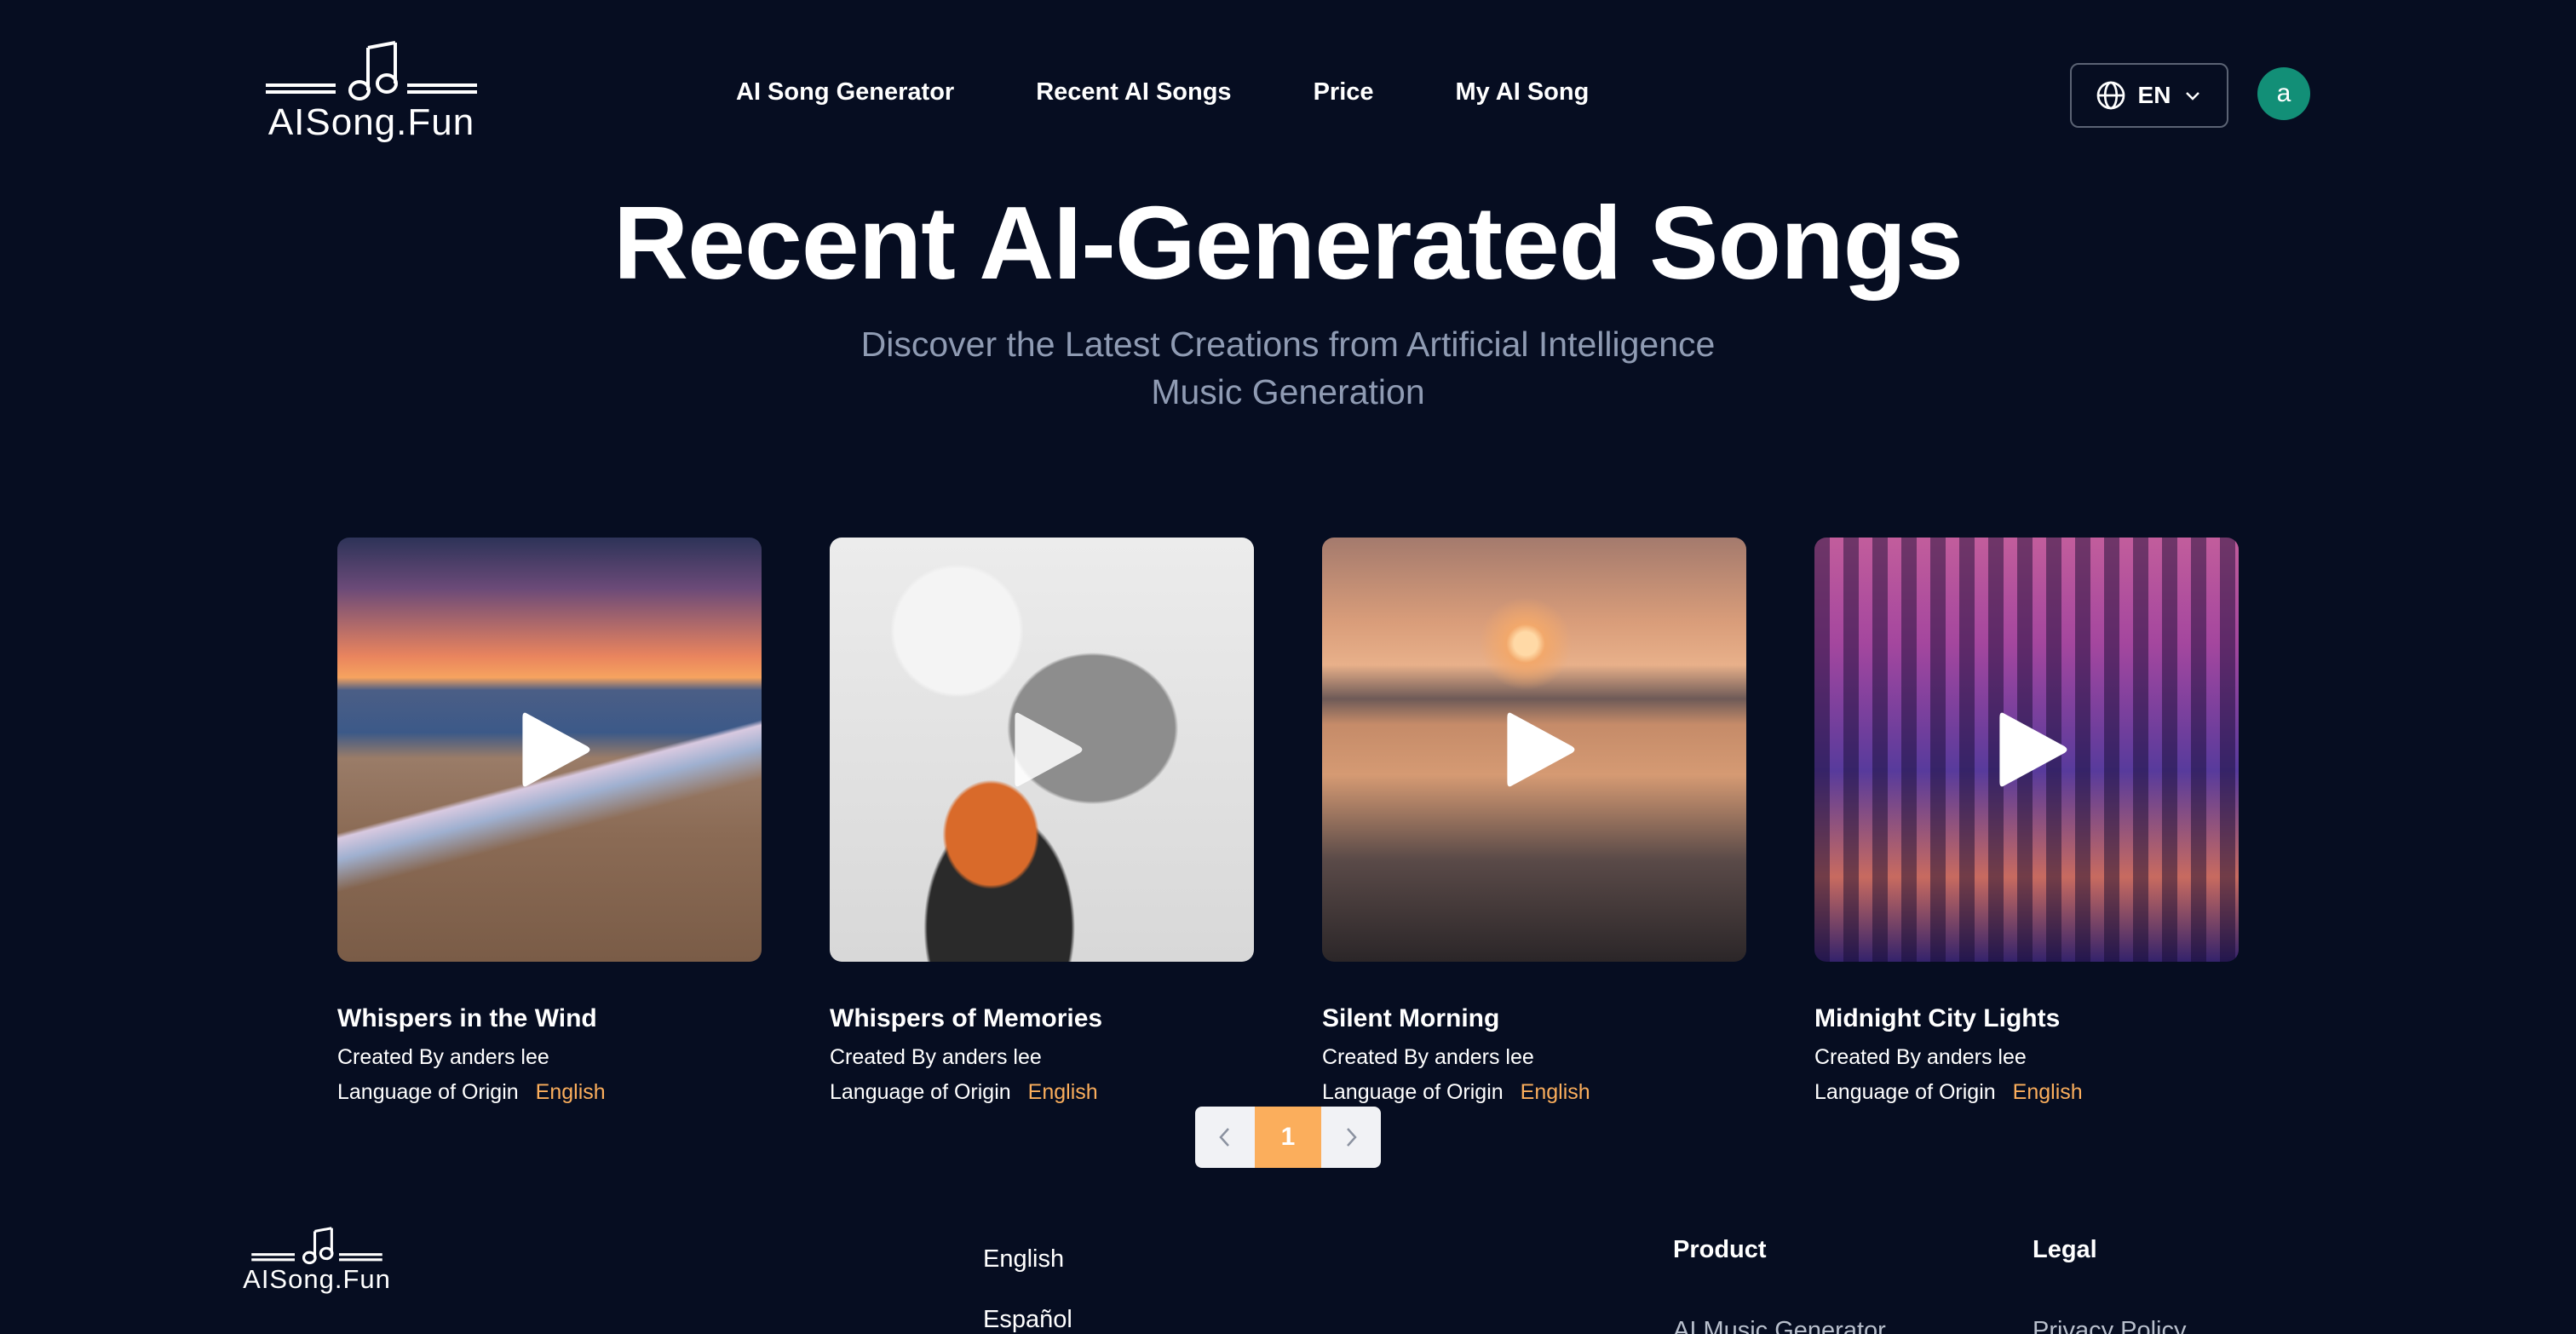 The width and height of the screenshot is (2576, 1334). What do you see at coordinates (2111, 96) in the screenshot?
I see `globe-icon` at bounding box center [2111, 96].